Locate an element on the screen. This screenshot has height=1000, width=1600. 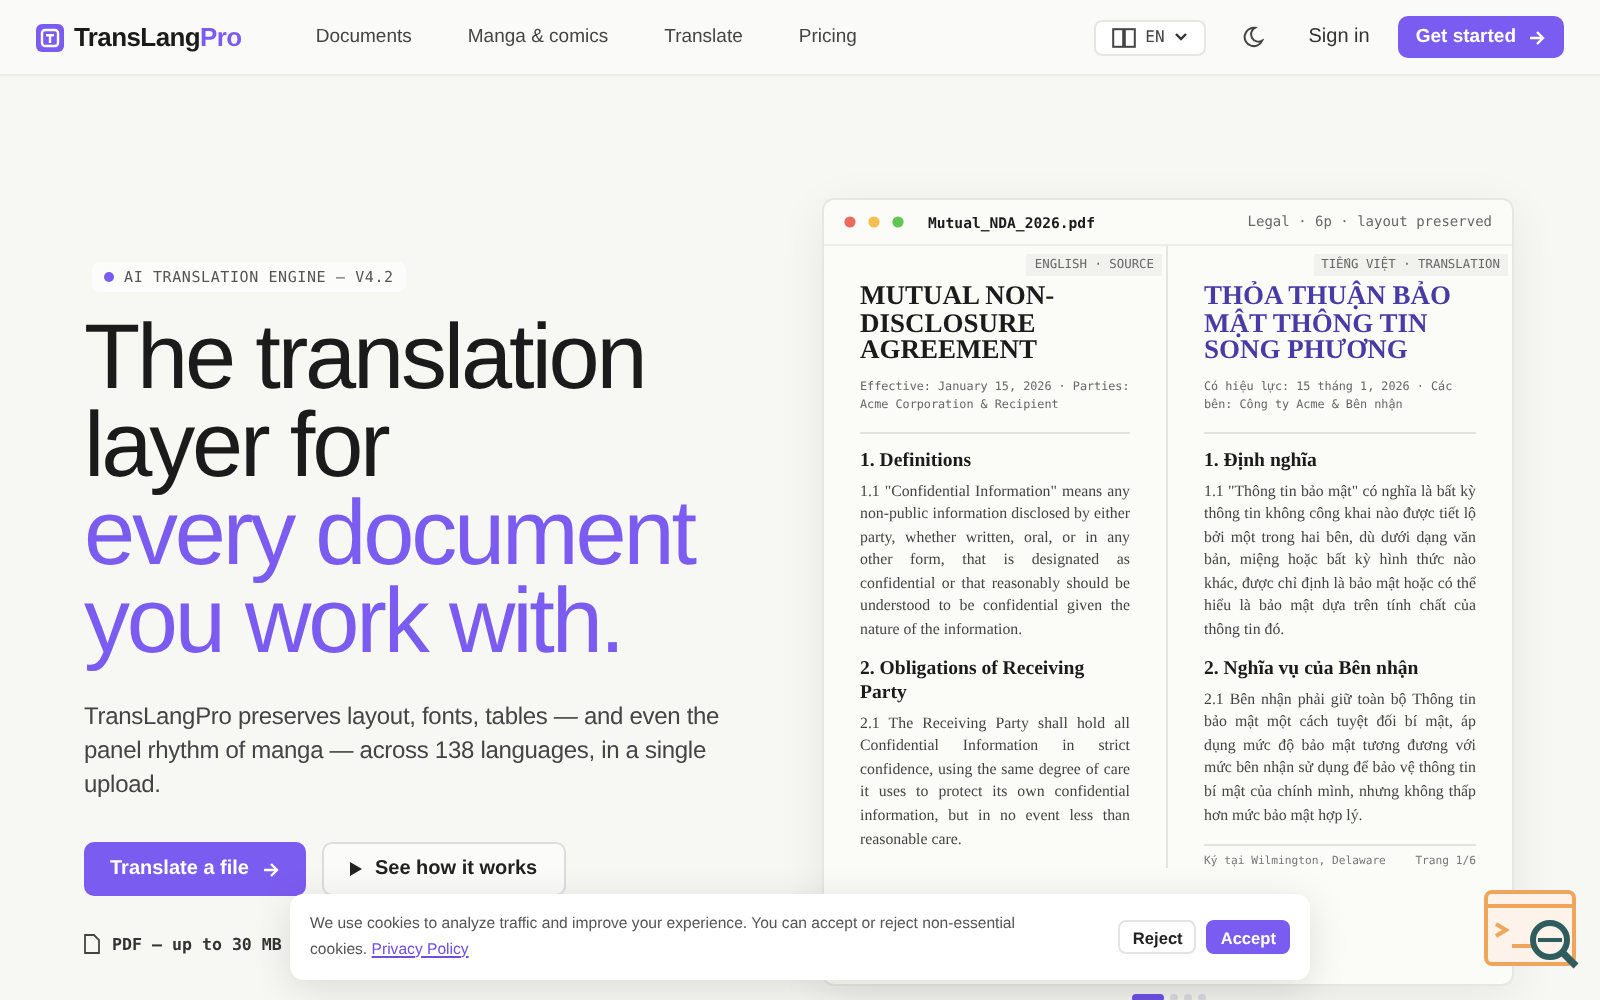
nav-link: Translate is located at coordinates (703, 37).